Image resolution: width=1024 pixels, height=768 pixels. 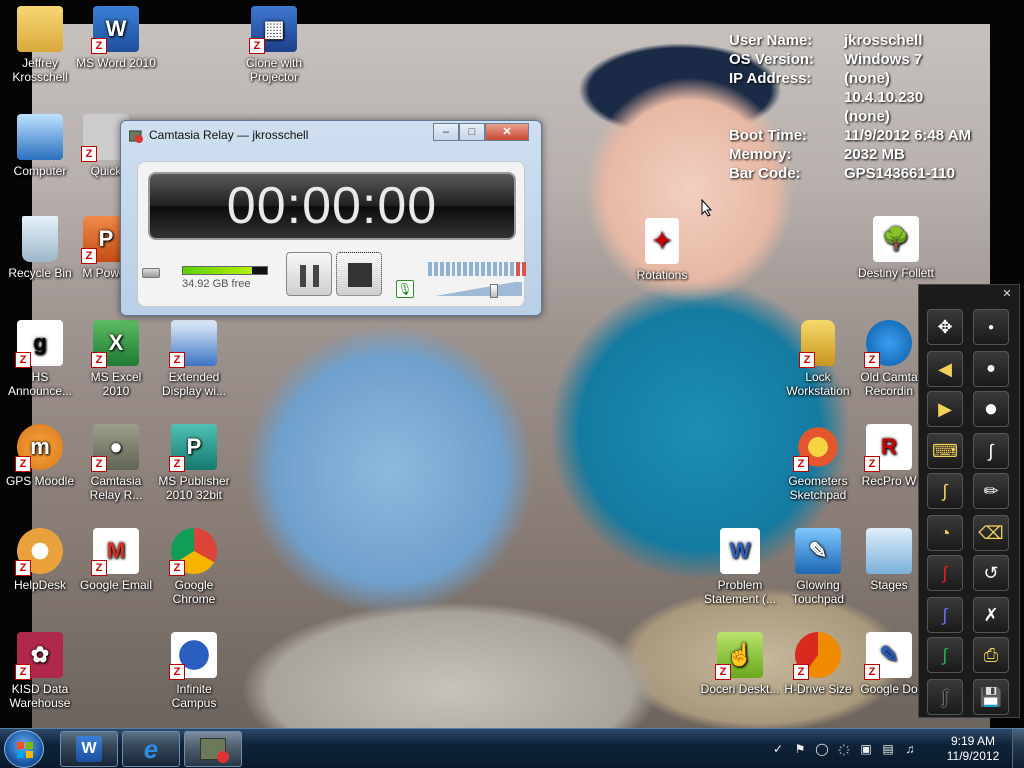 I want to click on desktop-icon-lock-workstation: Z Lock Workstation, so click(x=818, y=359).